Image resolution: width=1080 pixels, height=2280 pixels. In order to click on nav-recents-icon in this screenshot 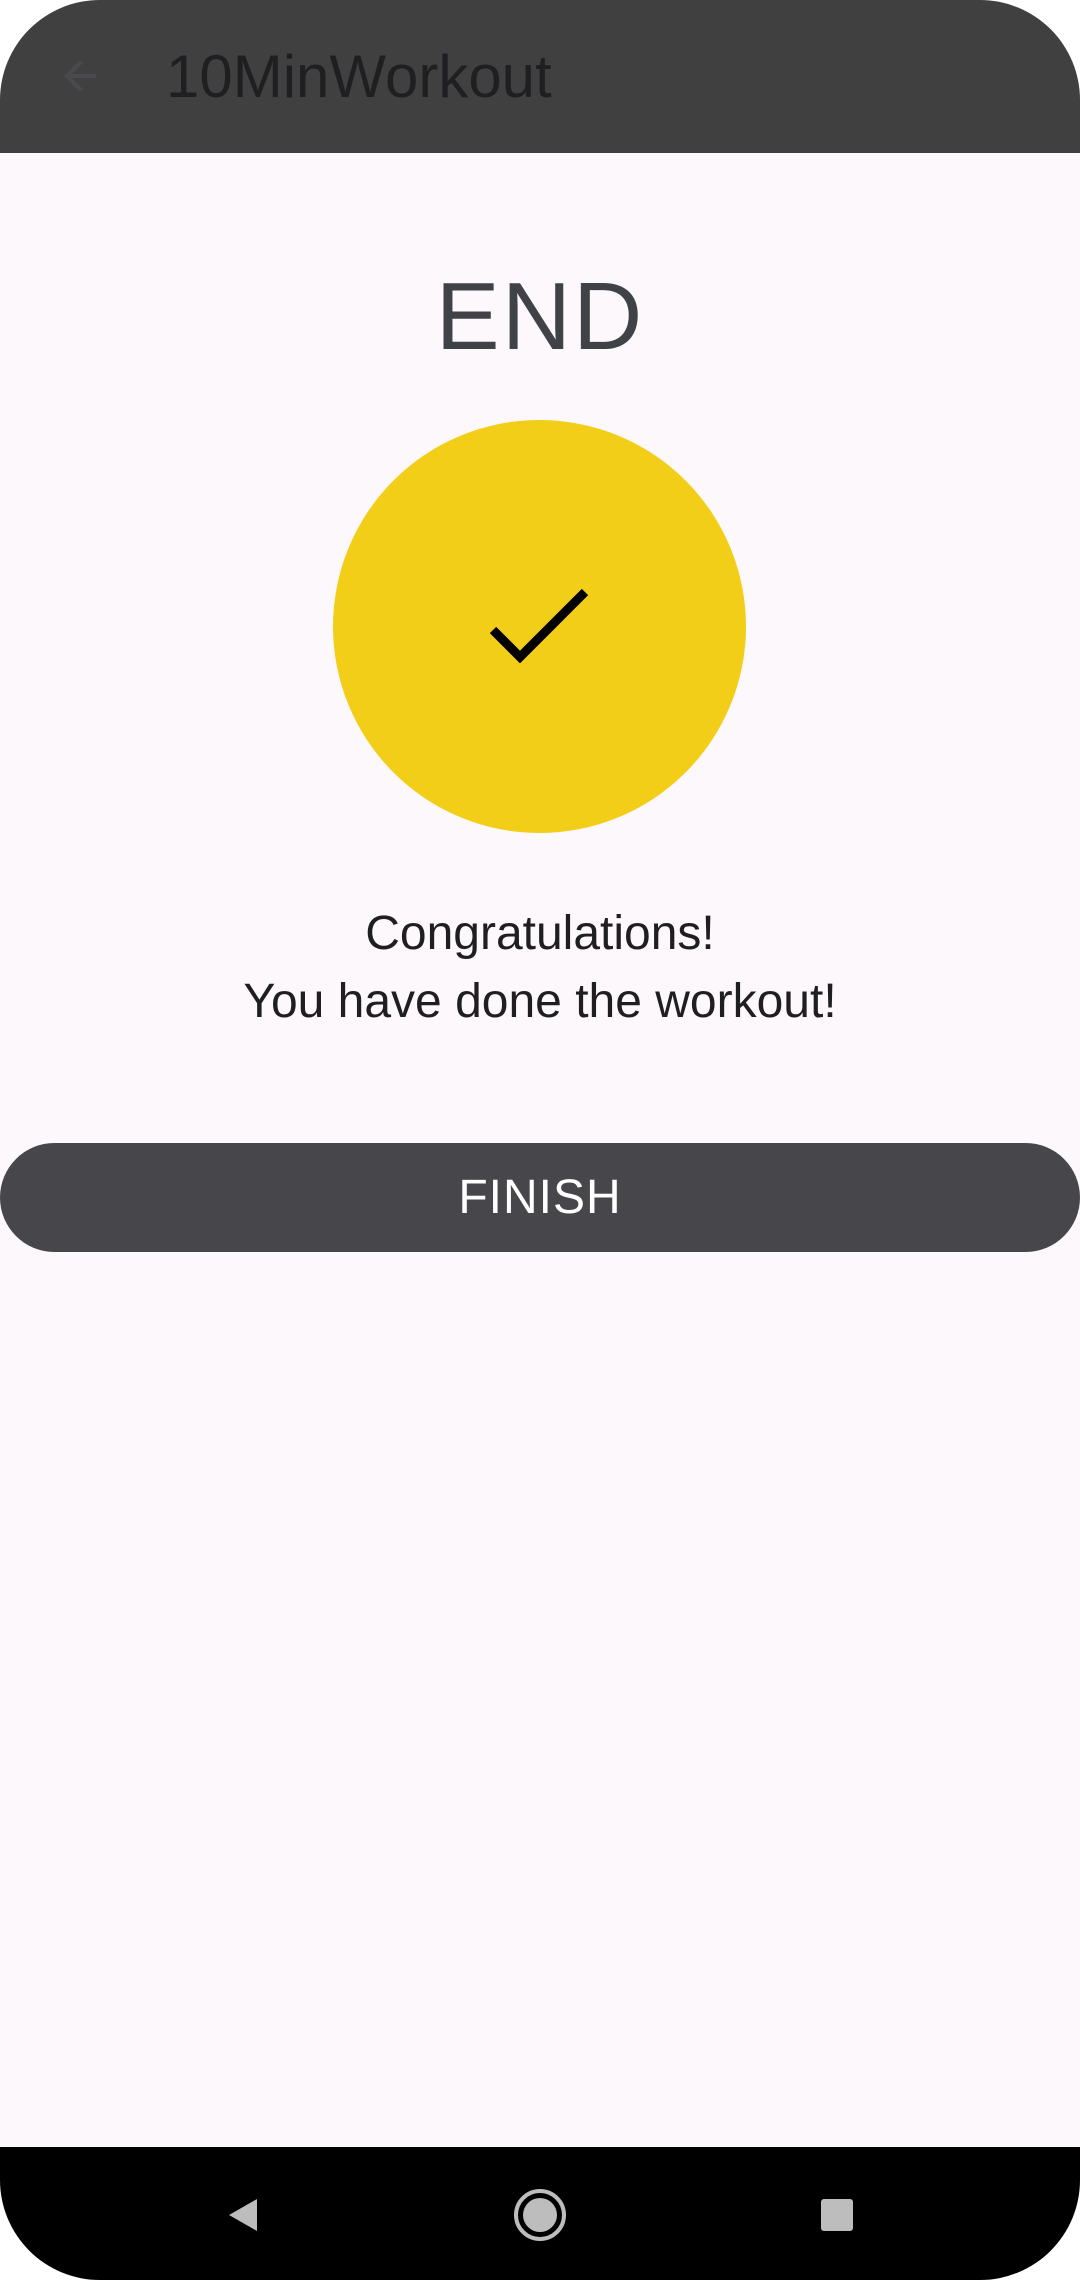, I will do `click(837, 2215)`.